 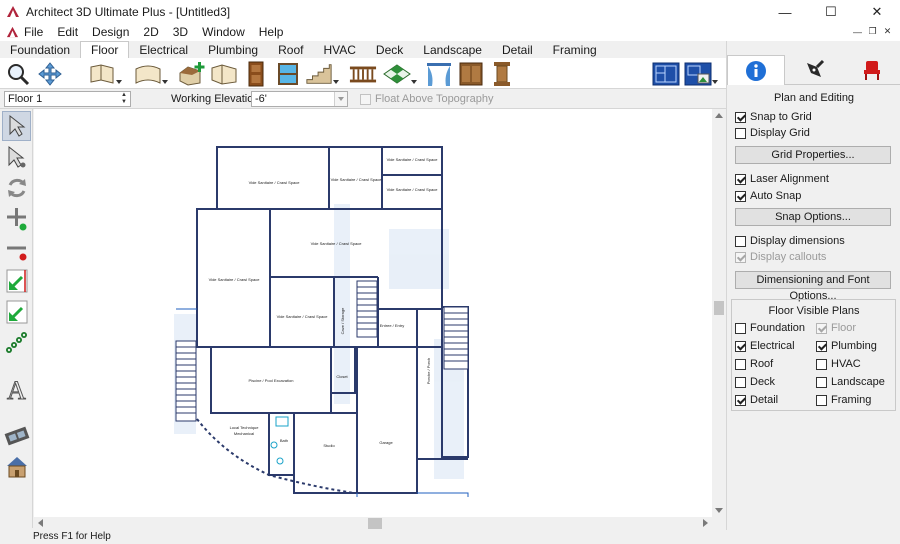 What do you see at coordinates (40, 523) in the screenshot?
I see `scroll-left-icon` at bounding box center [40, 523].